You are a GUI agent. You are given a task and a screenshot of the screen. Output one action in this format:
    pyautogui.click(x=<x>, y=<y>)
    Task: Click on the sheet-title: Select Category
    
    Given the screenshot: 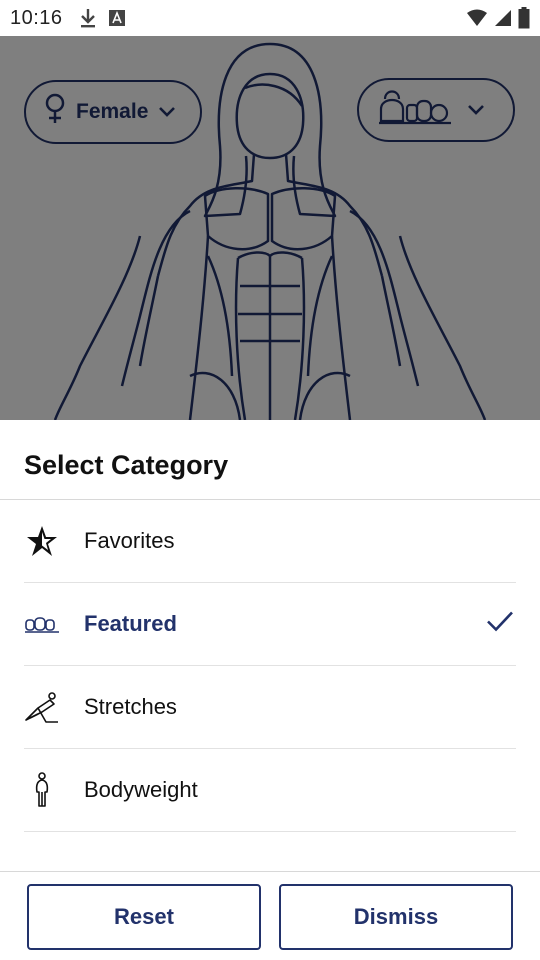 What is the action you would take?
    pyautogui.click(x=126, y=465)
    